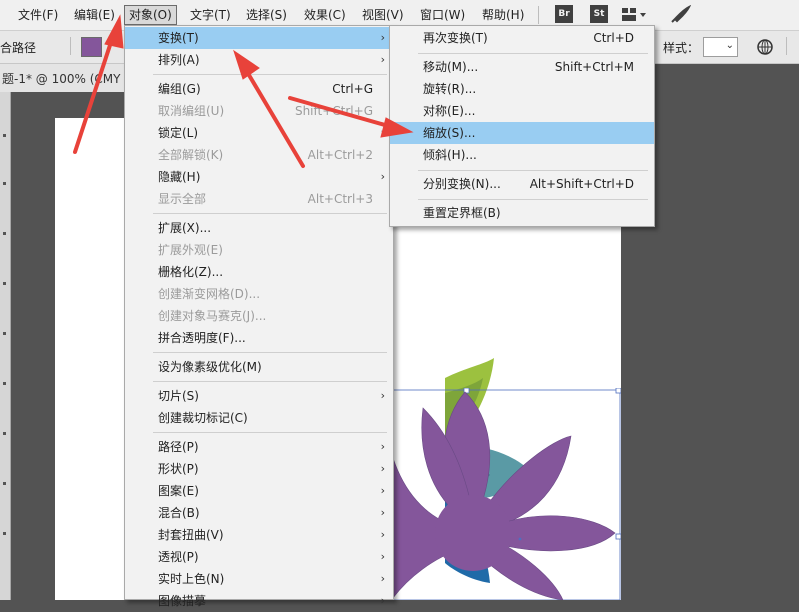 This screenshot has width=799, height=612. What do you see at coordinates (581, 184) in the screenshot?
I see `menu-item-shortcut: Alt+Shift+Ctrl+D` at bounding box center [581, 184].